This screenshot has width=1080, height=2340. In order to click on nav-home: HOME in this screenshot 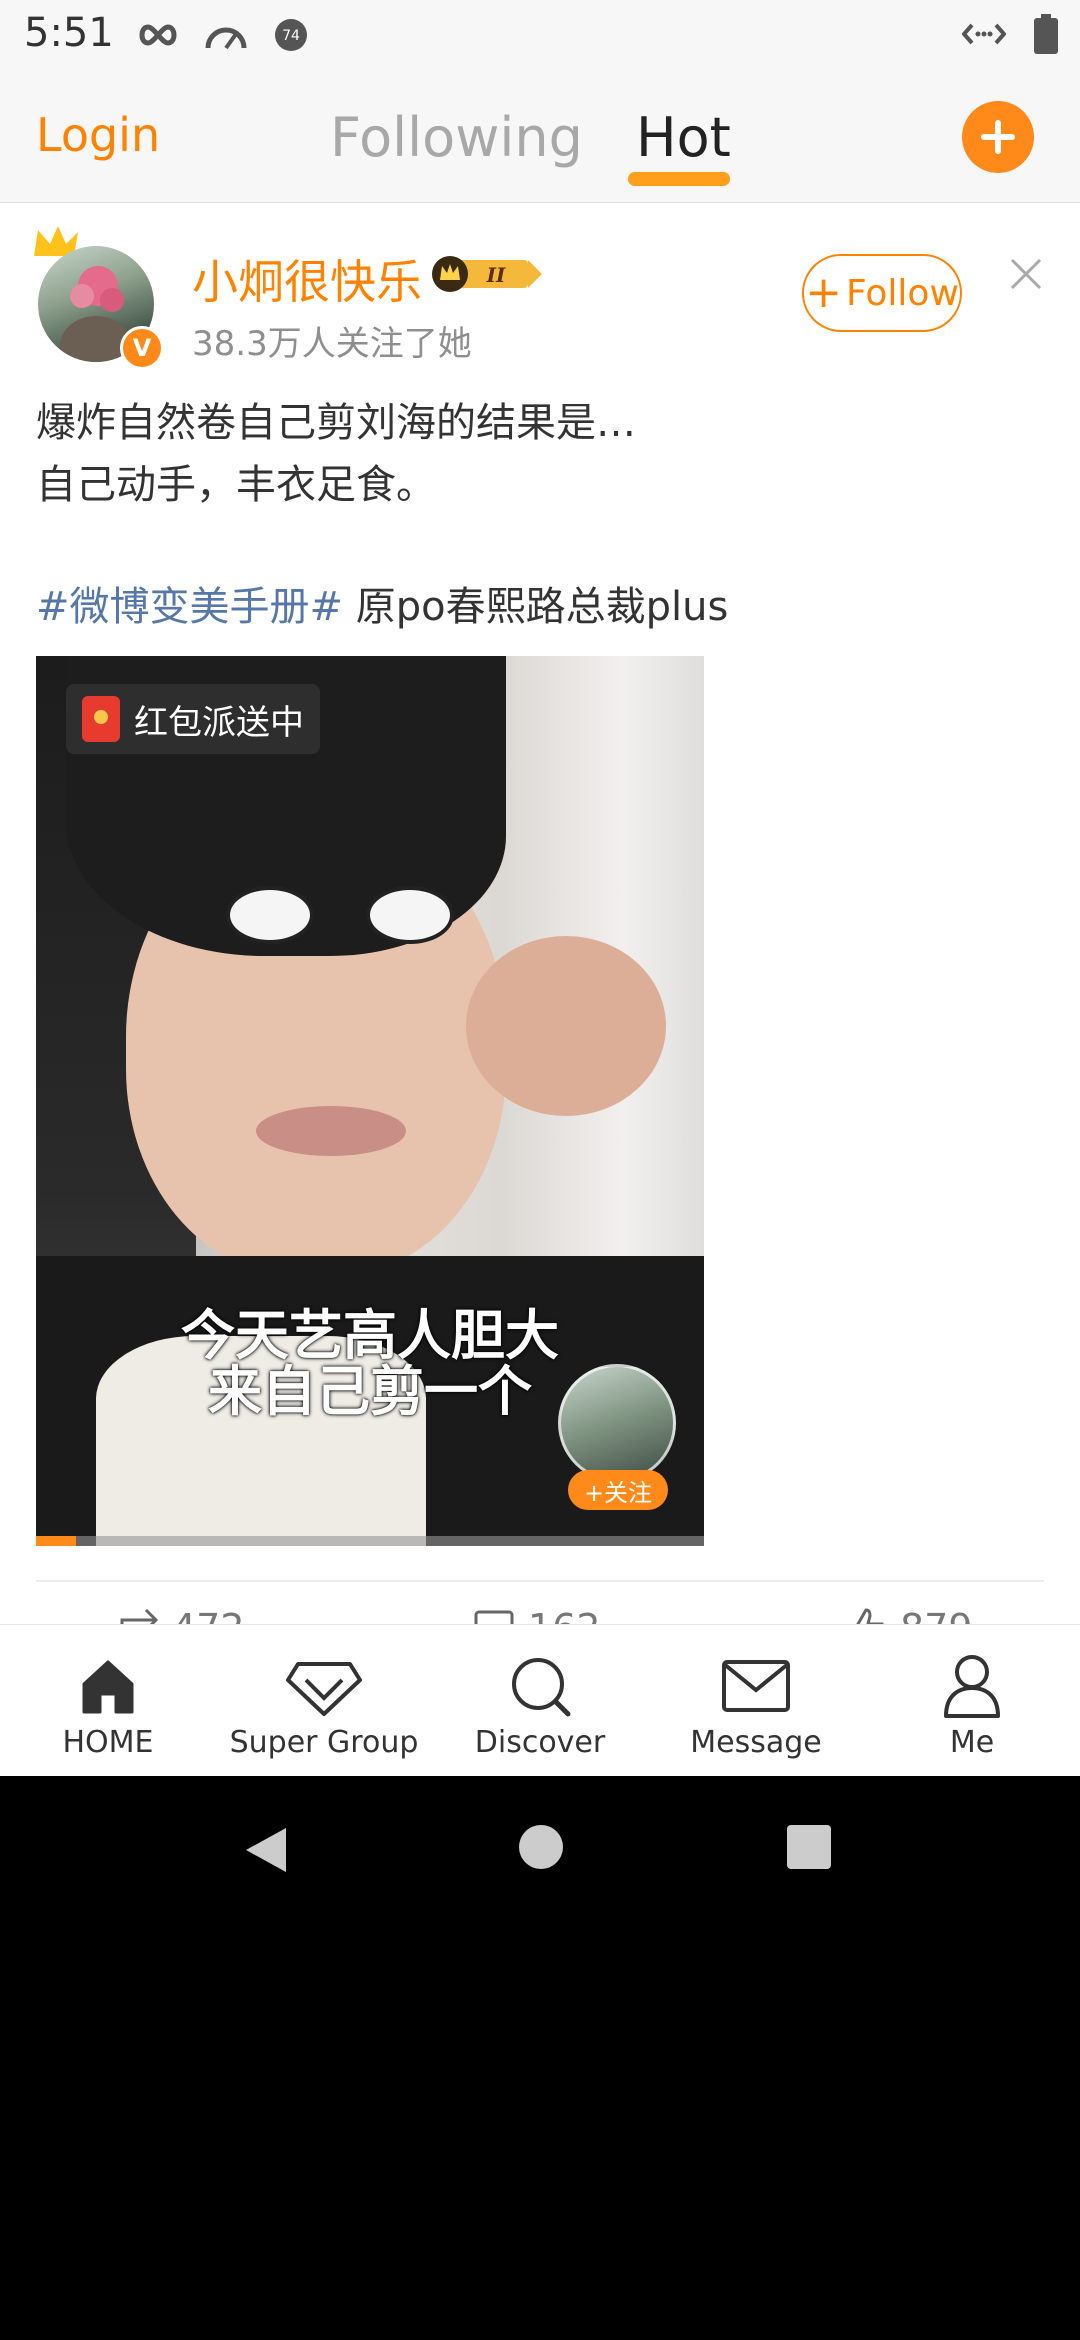, I will do `click(108, 1705)`.